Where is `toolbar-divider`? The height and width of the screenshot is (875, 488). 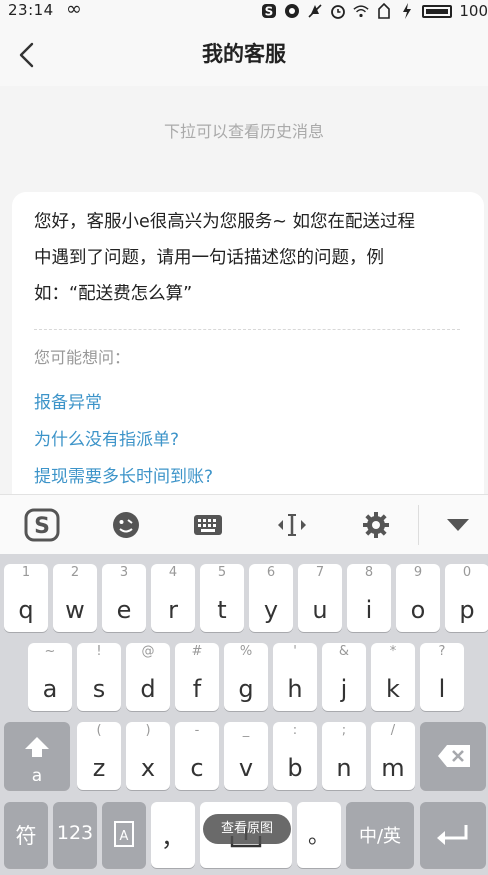 toolbar-divider is located at coordinates (418, 525).